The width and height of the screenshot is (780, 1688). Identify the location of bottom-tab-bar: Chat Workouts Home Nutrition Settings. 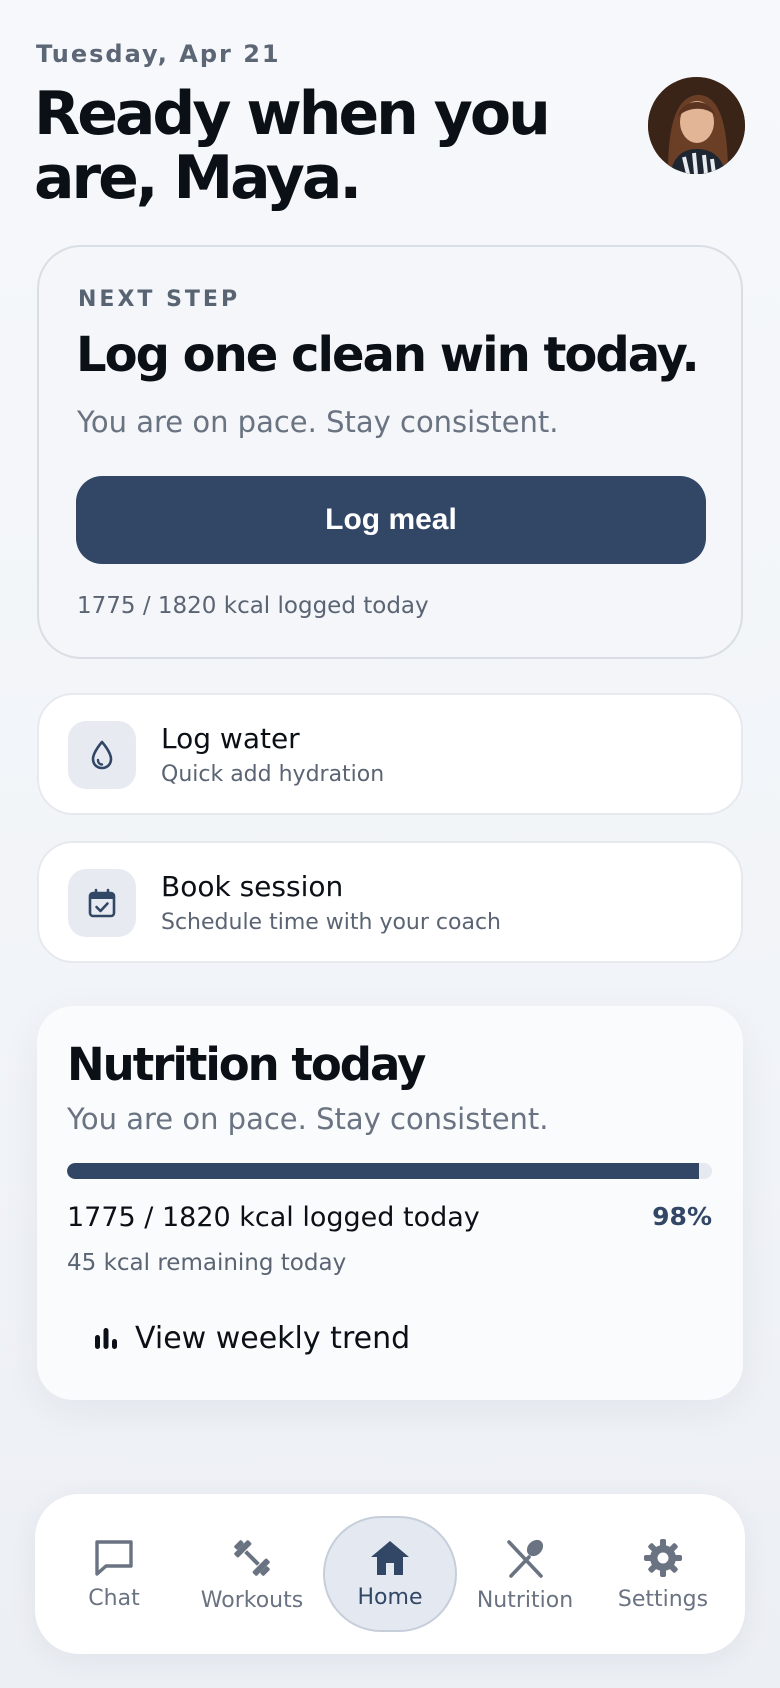
(390, 1574).